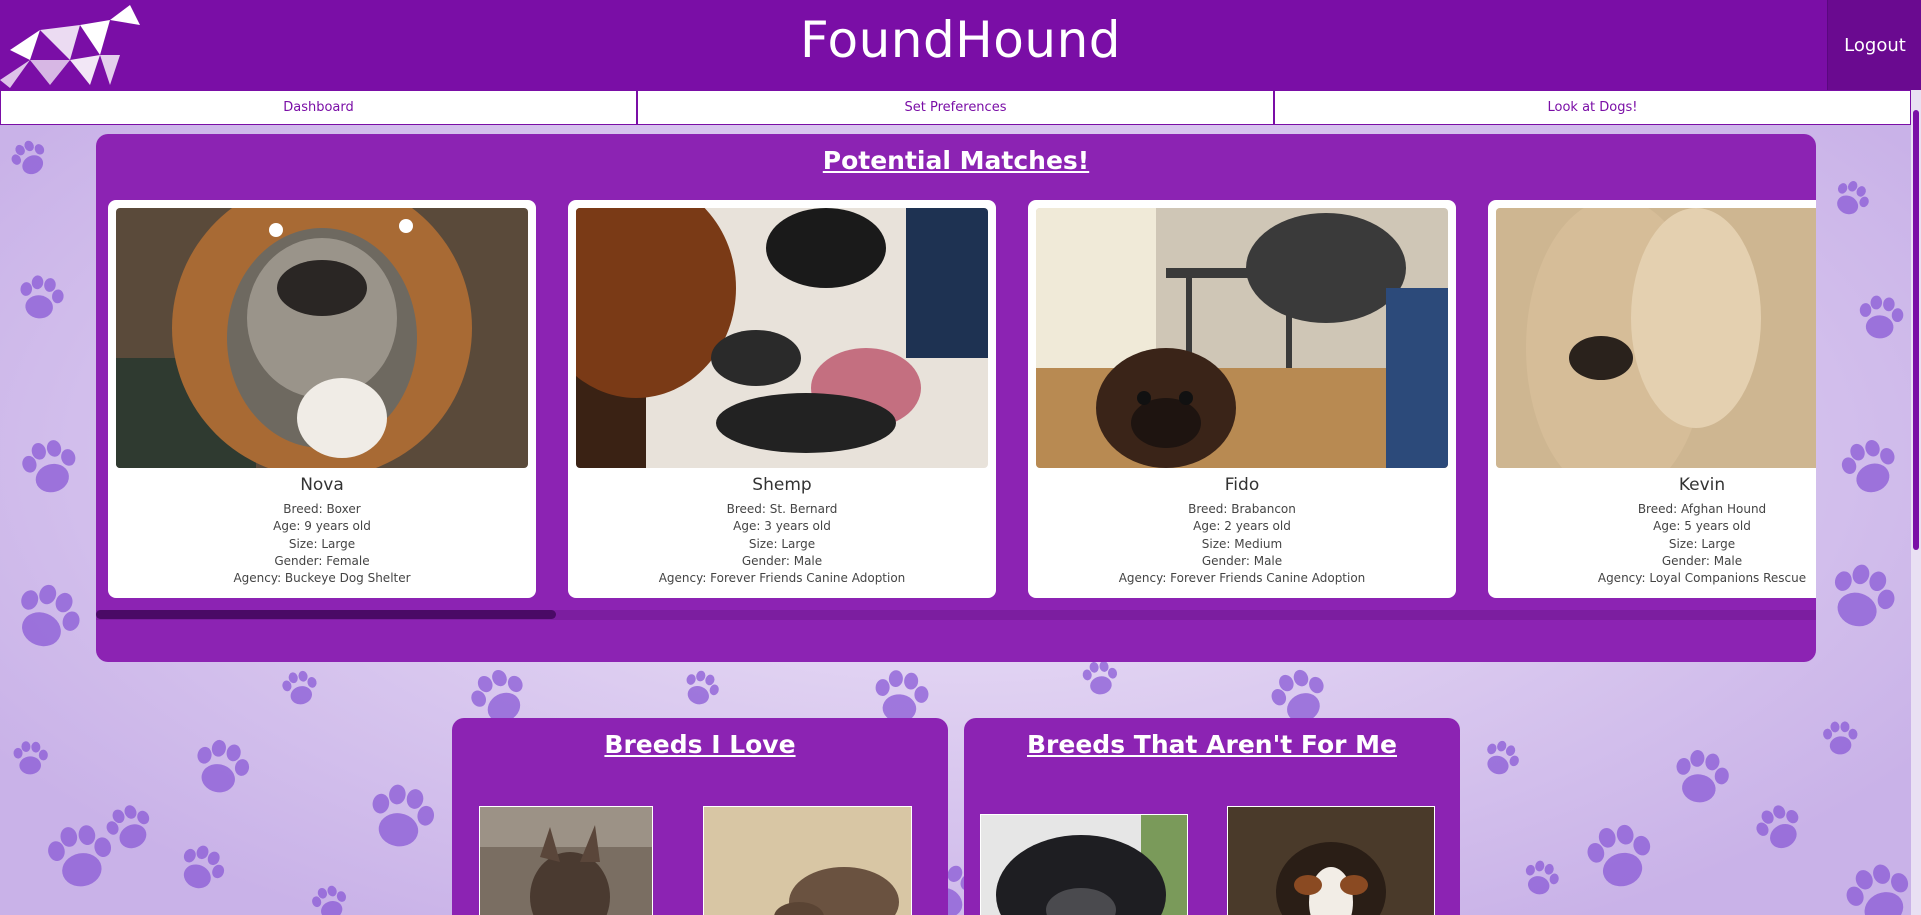  Describe the element at coordinates (1702, 485) in the screenshot. I see `dog-name: Kevin` at that location.